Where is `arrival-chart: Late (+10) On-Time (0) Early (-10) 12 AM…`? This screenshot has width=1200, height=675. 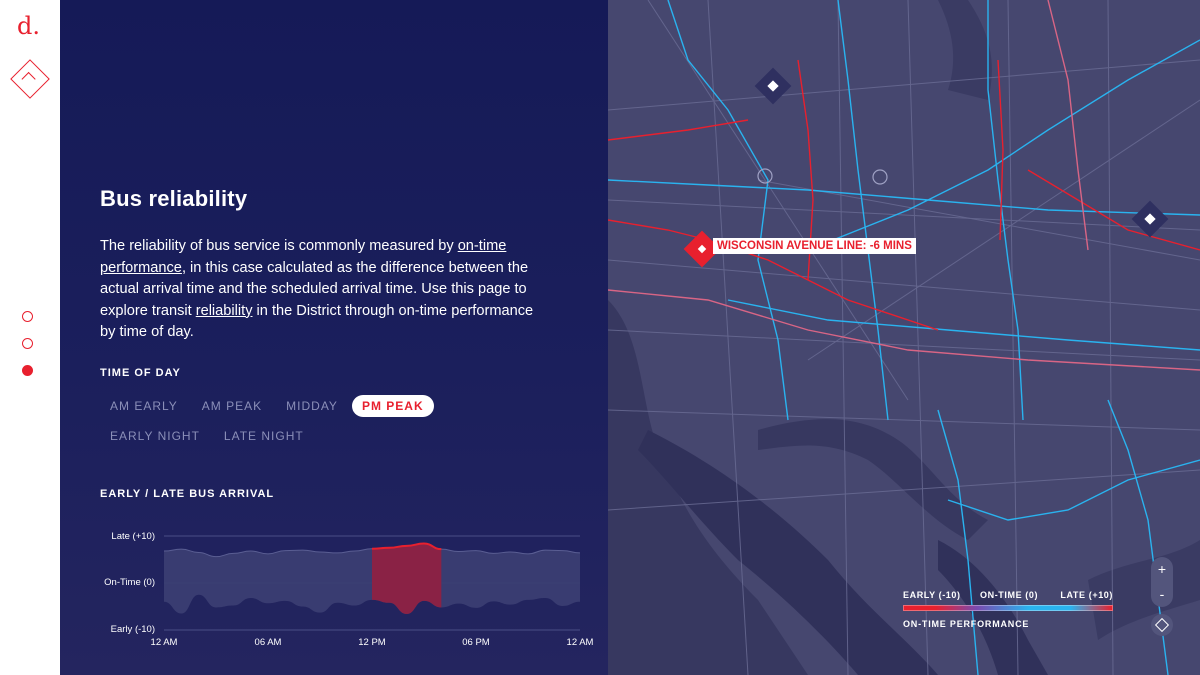 arrival-chart: Late (+10) On-Time (0) Early (-10) 12 AM… is located at coordinates (334, 590).